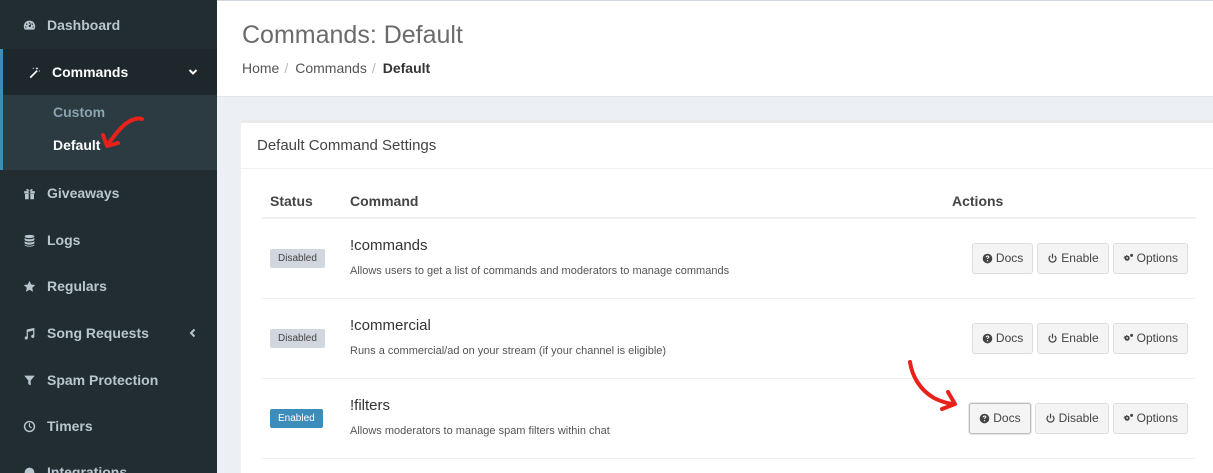 Image resolution: width=1213 pixels, height=473 pixels. Describe the element at coordinates (108, 426) in the screenshot. I see `sidebar-item-timers: Timers` at that location.